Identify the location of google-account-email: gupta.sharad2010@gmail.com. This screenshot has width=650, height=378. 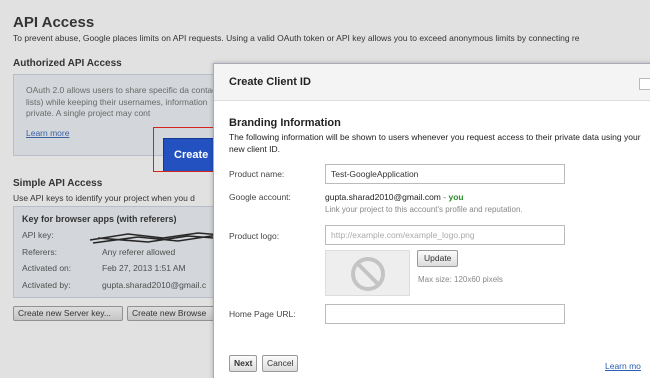
(383, 197).